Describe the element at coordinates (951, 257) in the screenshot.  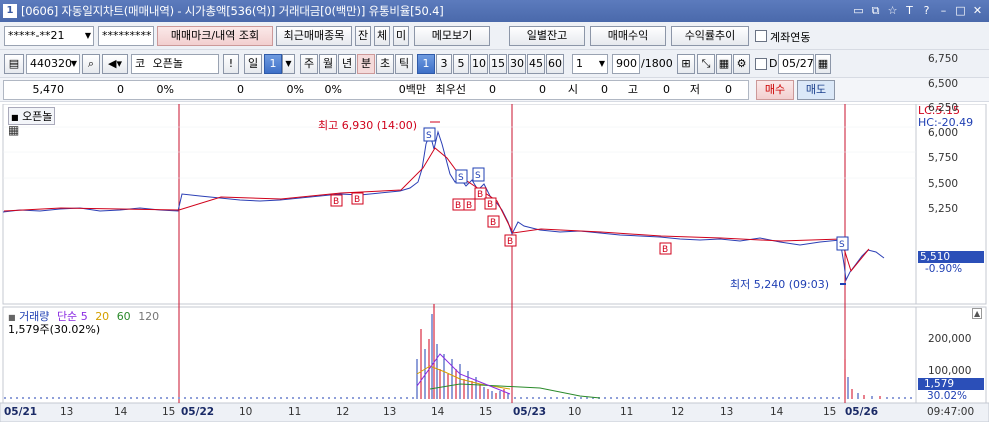
I see `current-price-tag: 5,510` at that location.